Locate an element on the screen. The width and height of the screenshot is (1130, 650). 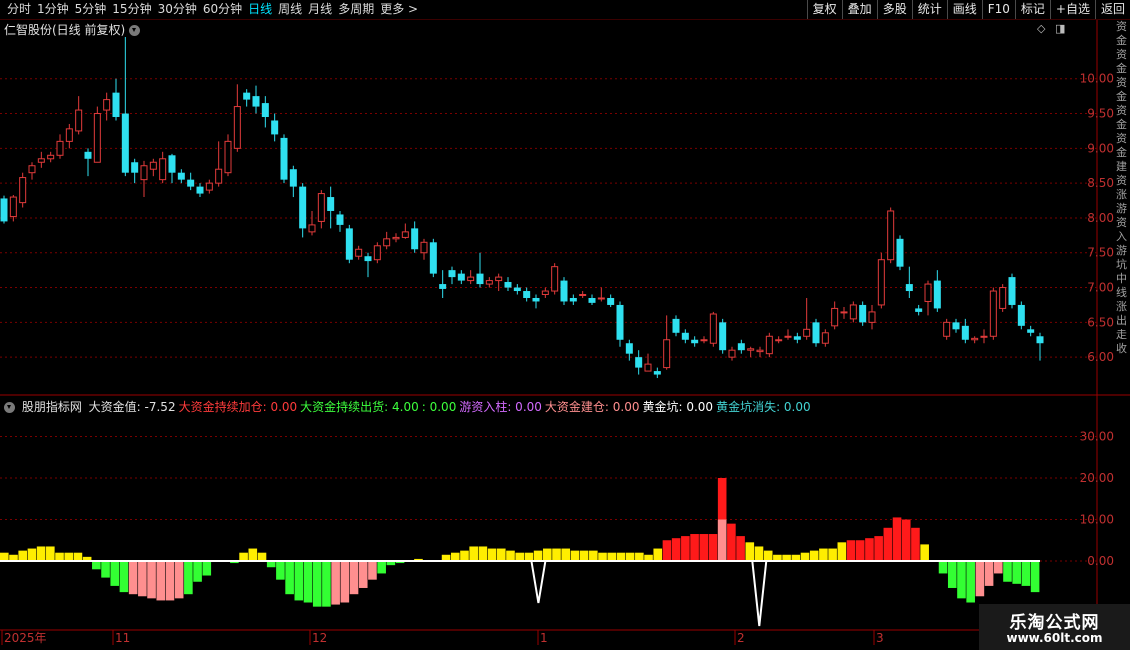
price-tick-label: 9.50 is located at coordinates (1100, 114).